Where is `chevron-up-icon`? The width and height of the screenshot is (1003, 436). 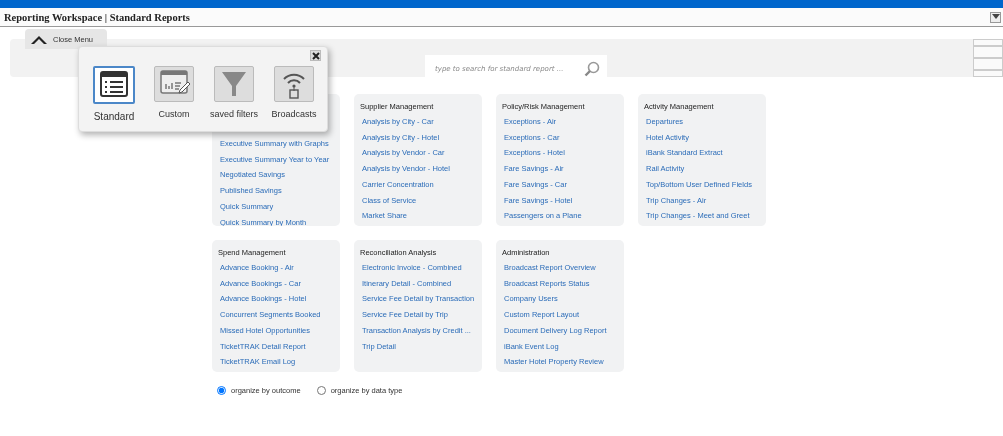
chevron-up-icon is located at coordinates (39, 39).